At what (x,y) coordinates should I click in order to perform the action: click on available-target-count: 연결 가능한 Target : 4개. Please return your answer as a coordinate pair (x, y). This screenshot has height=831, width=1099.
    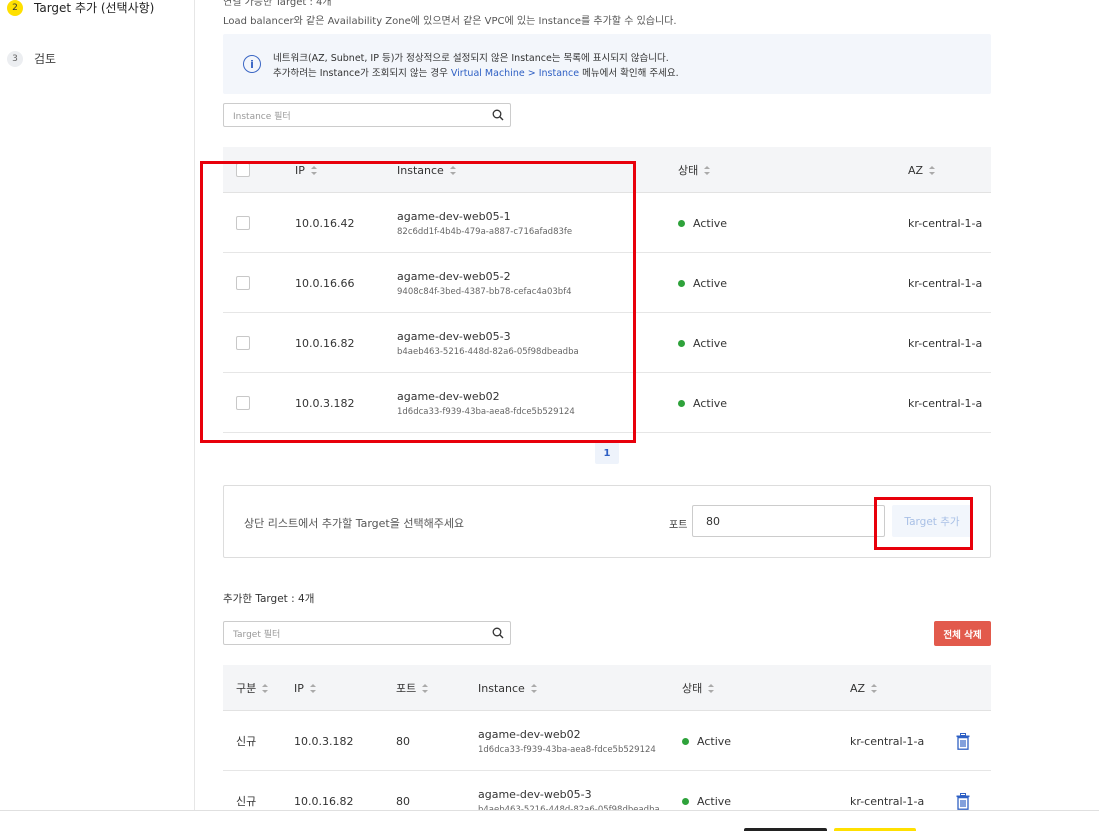
    Looking at the image, I should click on (277, 4).